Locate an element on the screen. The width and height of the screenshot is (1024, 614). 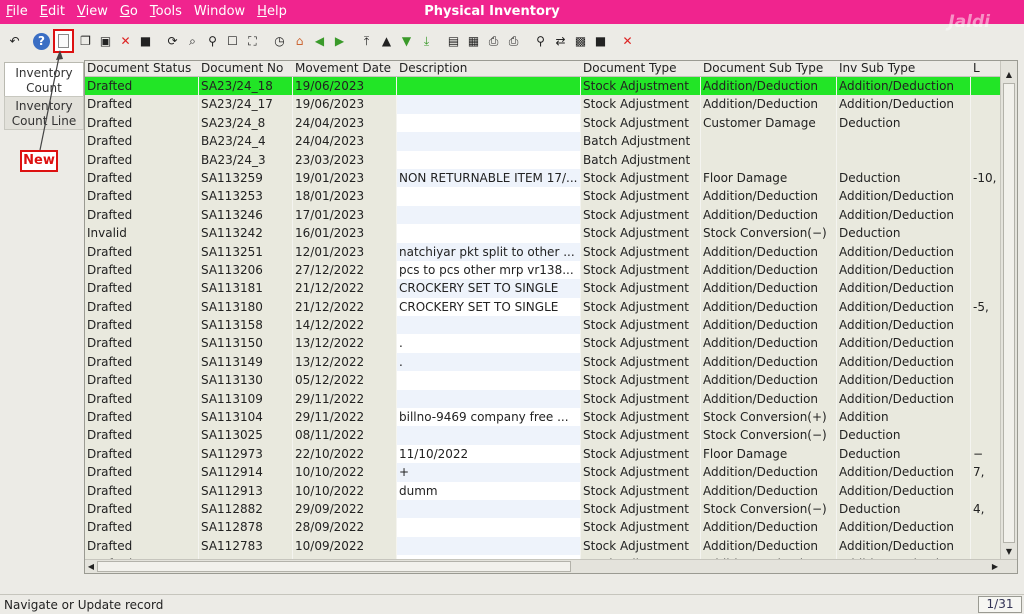
table-cell: 13/12/2022 is located at coordinates (345, 343).